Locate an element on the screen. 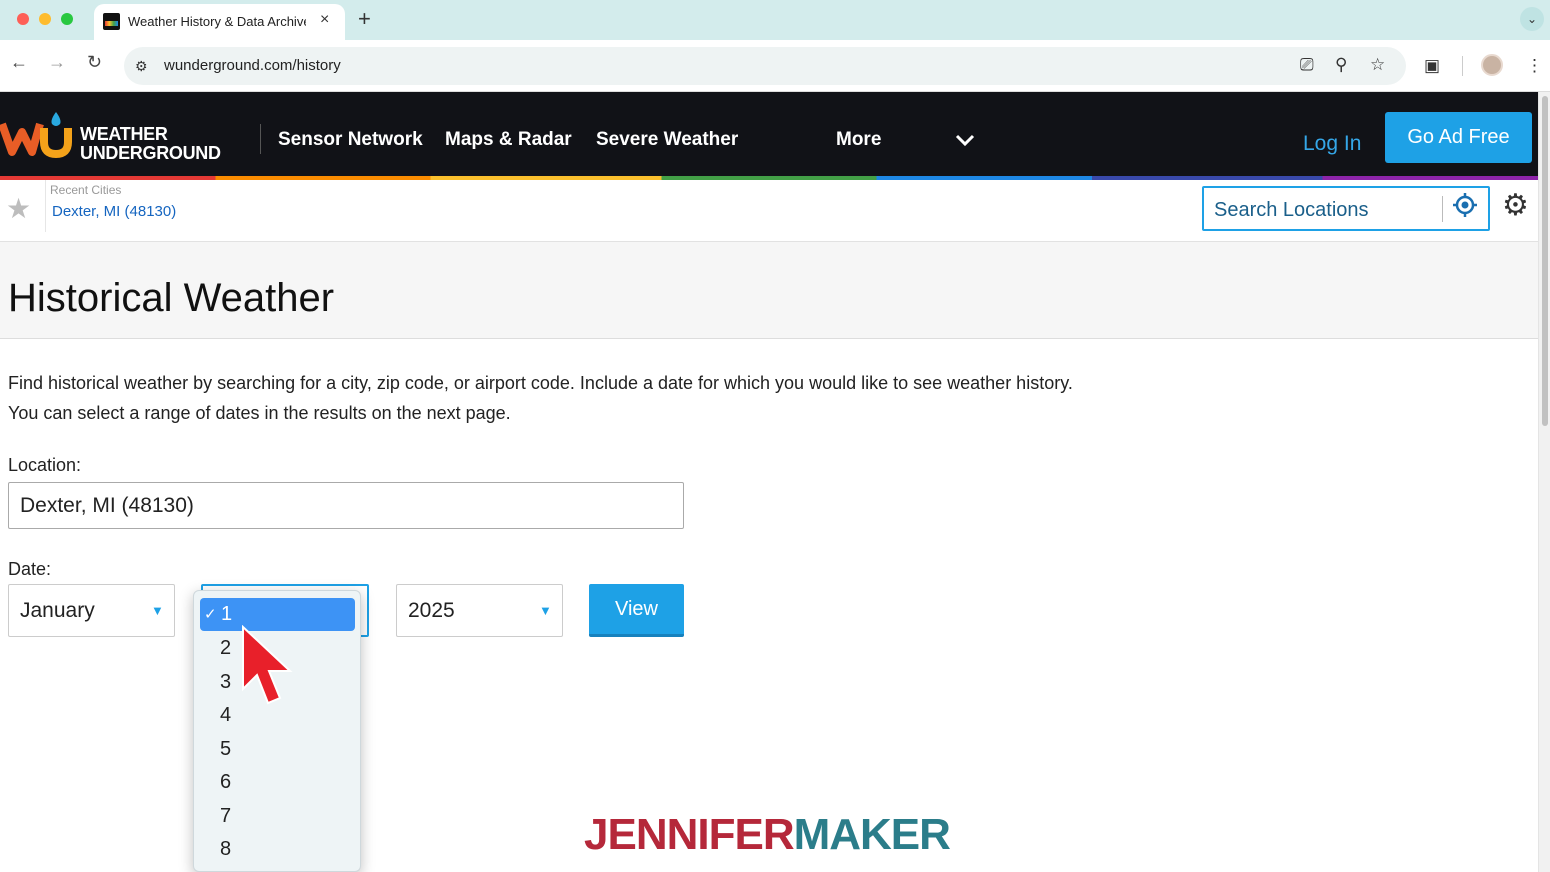 The width and height of the screenshot is (1550, 872). settings-gear-icon: ⚙ is located at coordinates (1515, 205).